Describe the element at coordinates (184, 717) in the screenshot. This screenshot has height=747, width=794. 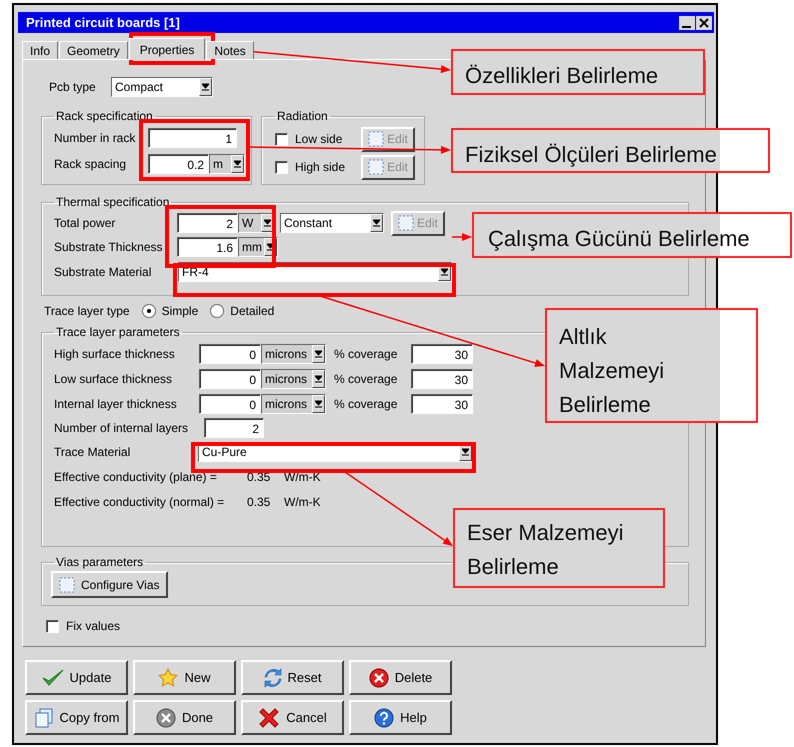
I see `action-button: Done` at that location.